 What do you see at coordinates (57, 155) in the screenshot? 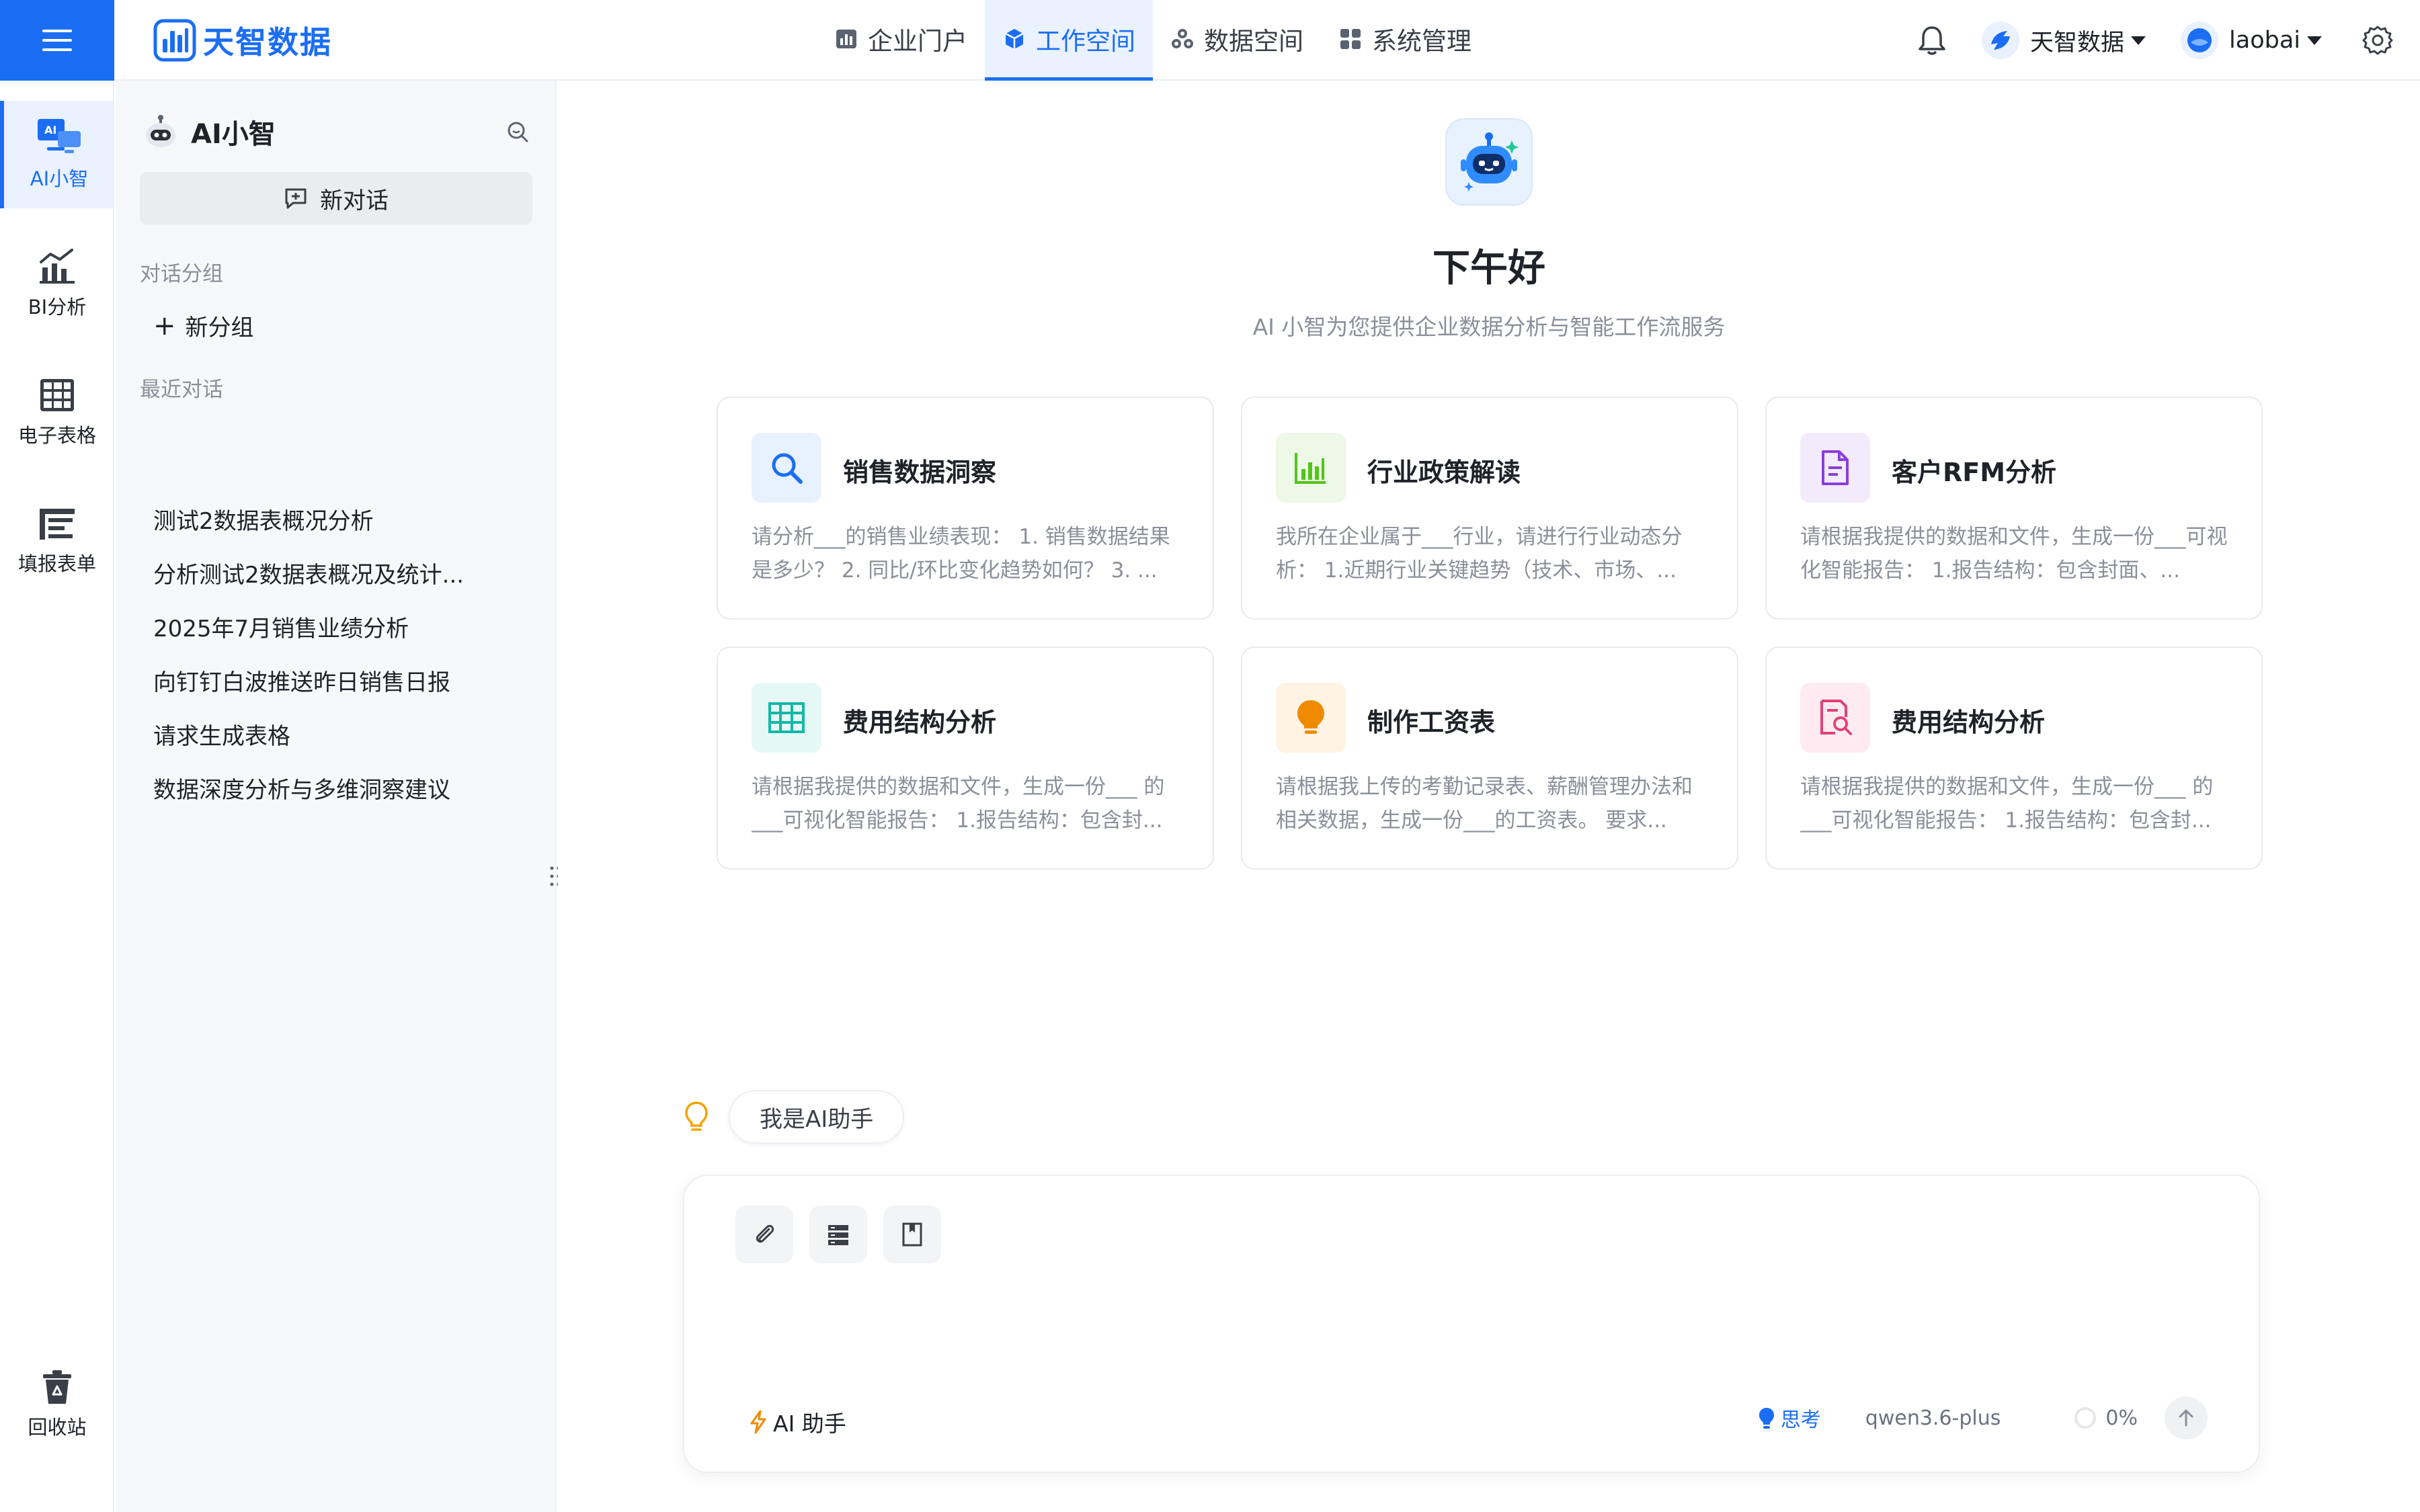
I see `rail-item-ai-assistant: AI AI小智` at bounding box center [57, 155].